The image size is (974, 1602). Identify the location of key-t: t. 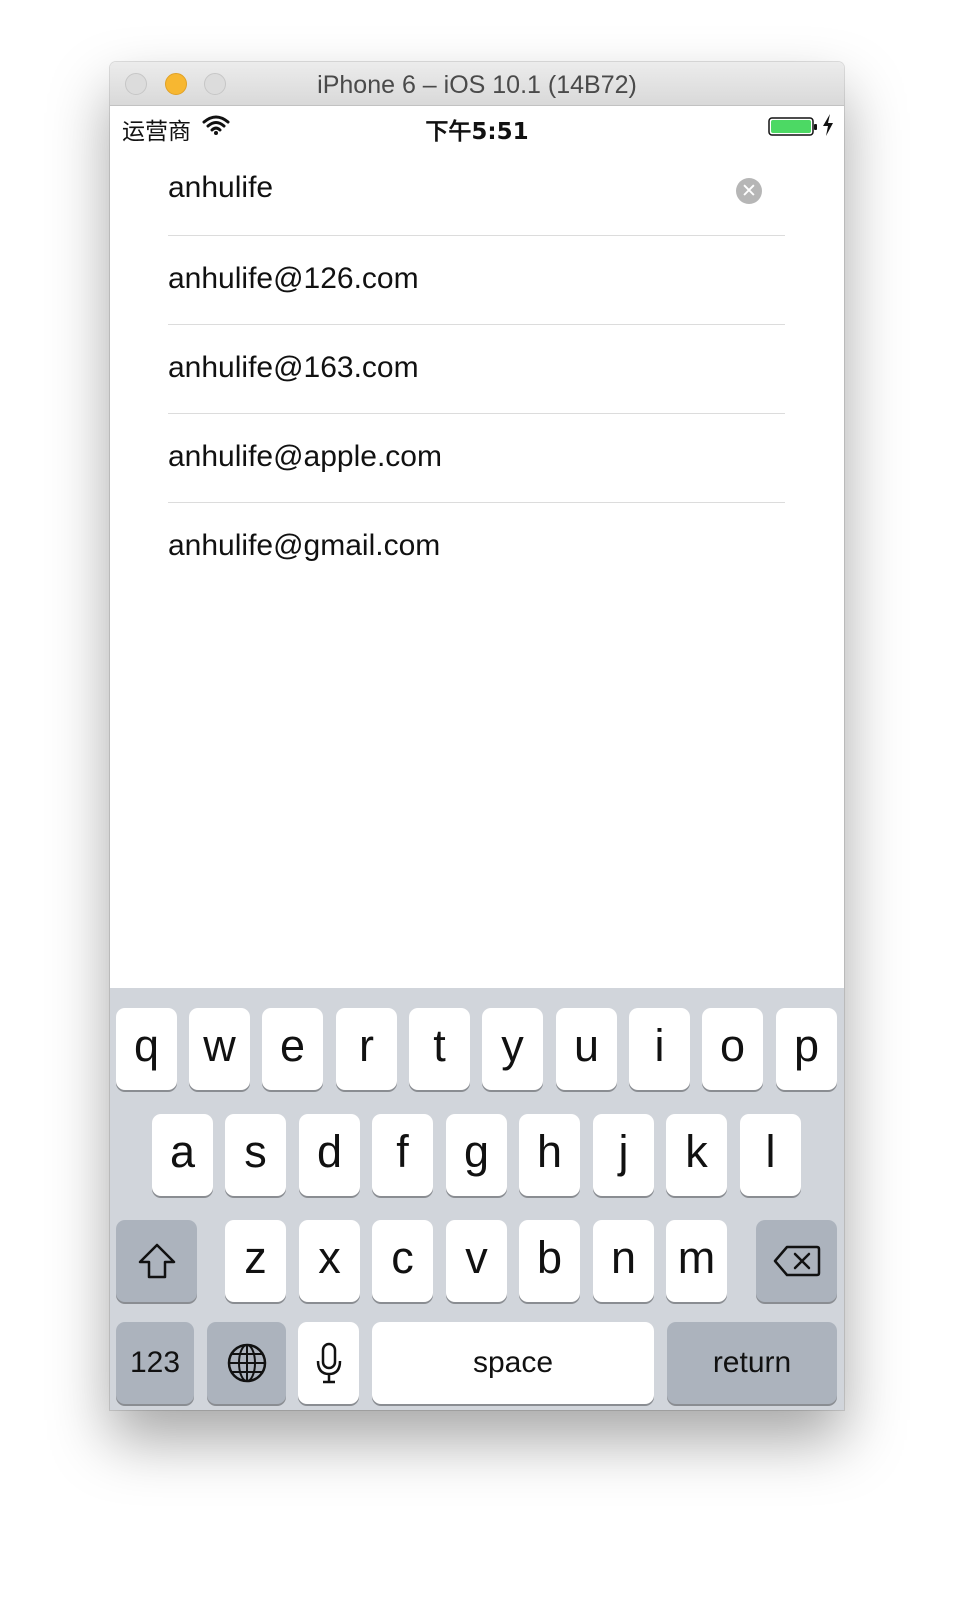
(439, 1049).